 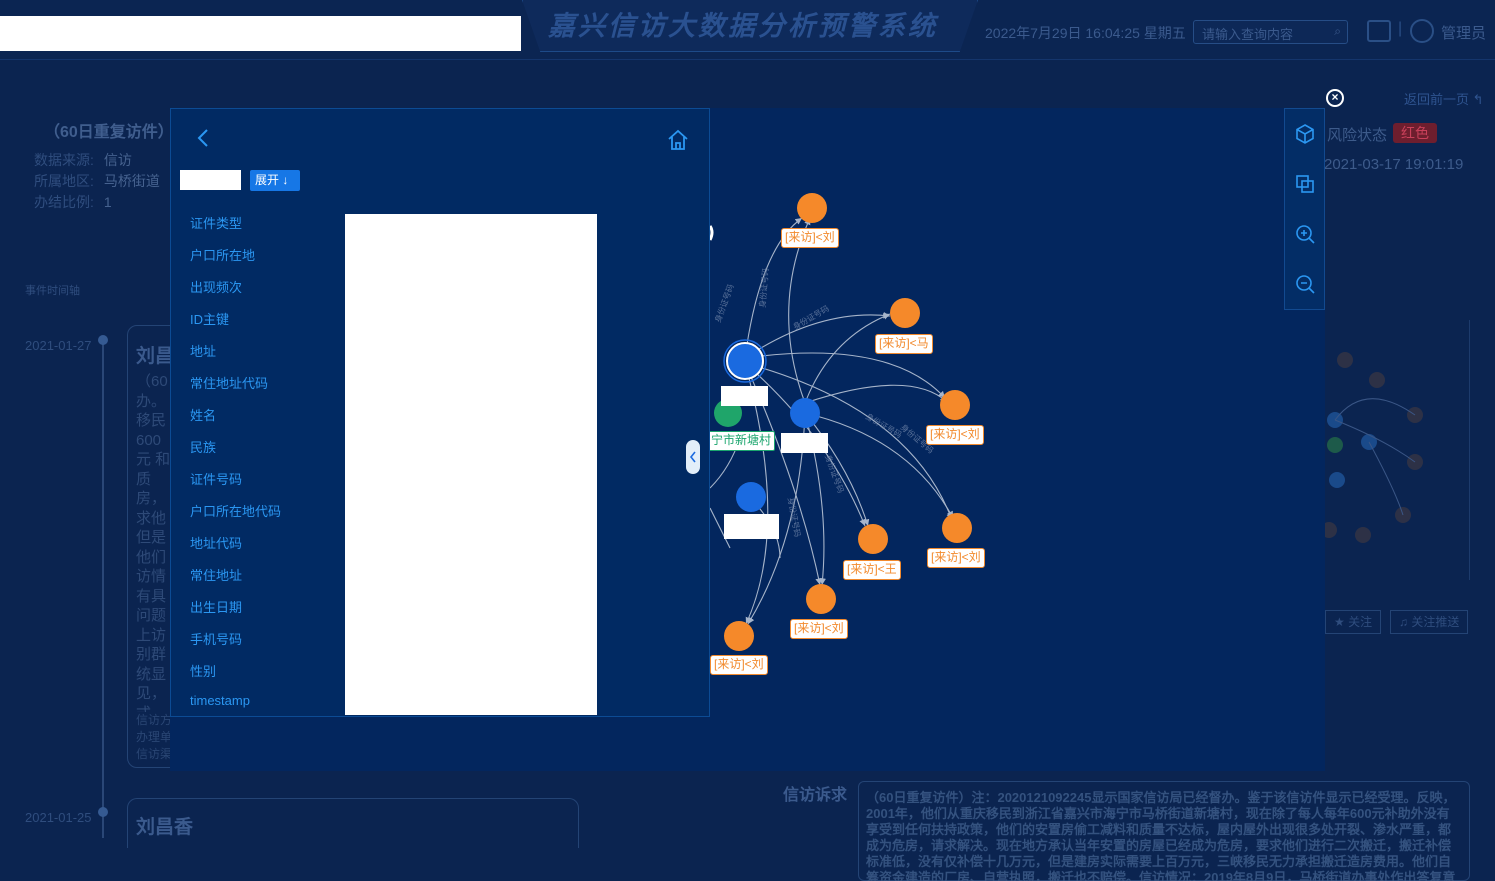 What do you see at coordinates (229, 382) in the screenshot?
I see `field-item: 常住地址代码` at bounding box center [229, 382].